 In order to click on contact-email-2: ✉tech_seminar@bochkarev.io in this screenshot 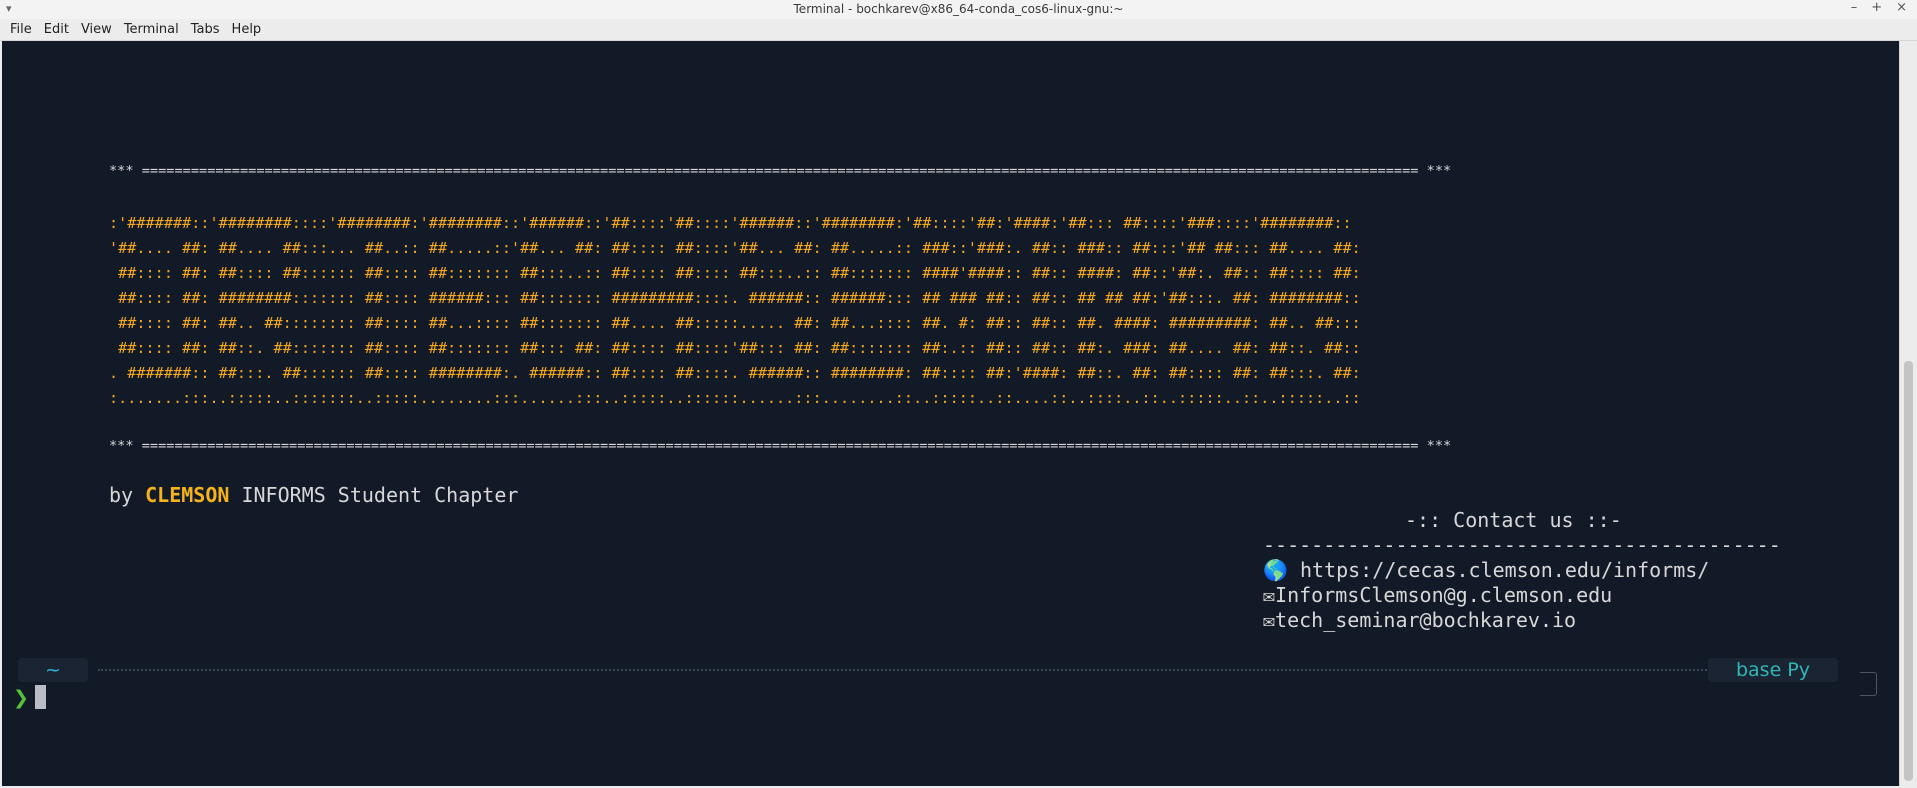, I will do `click(1419, 620)`.